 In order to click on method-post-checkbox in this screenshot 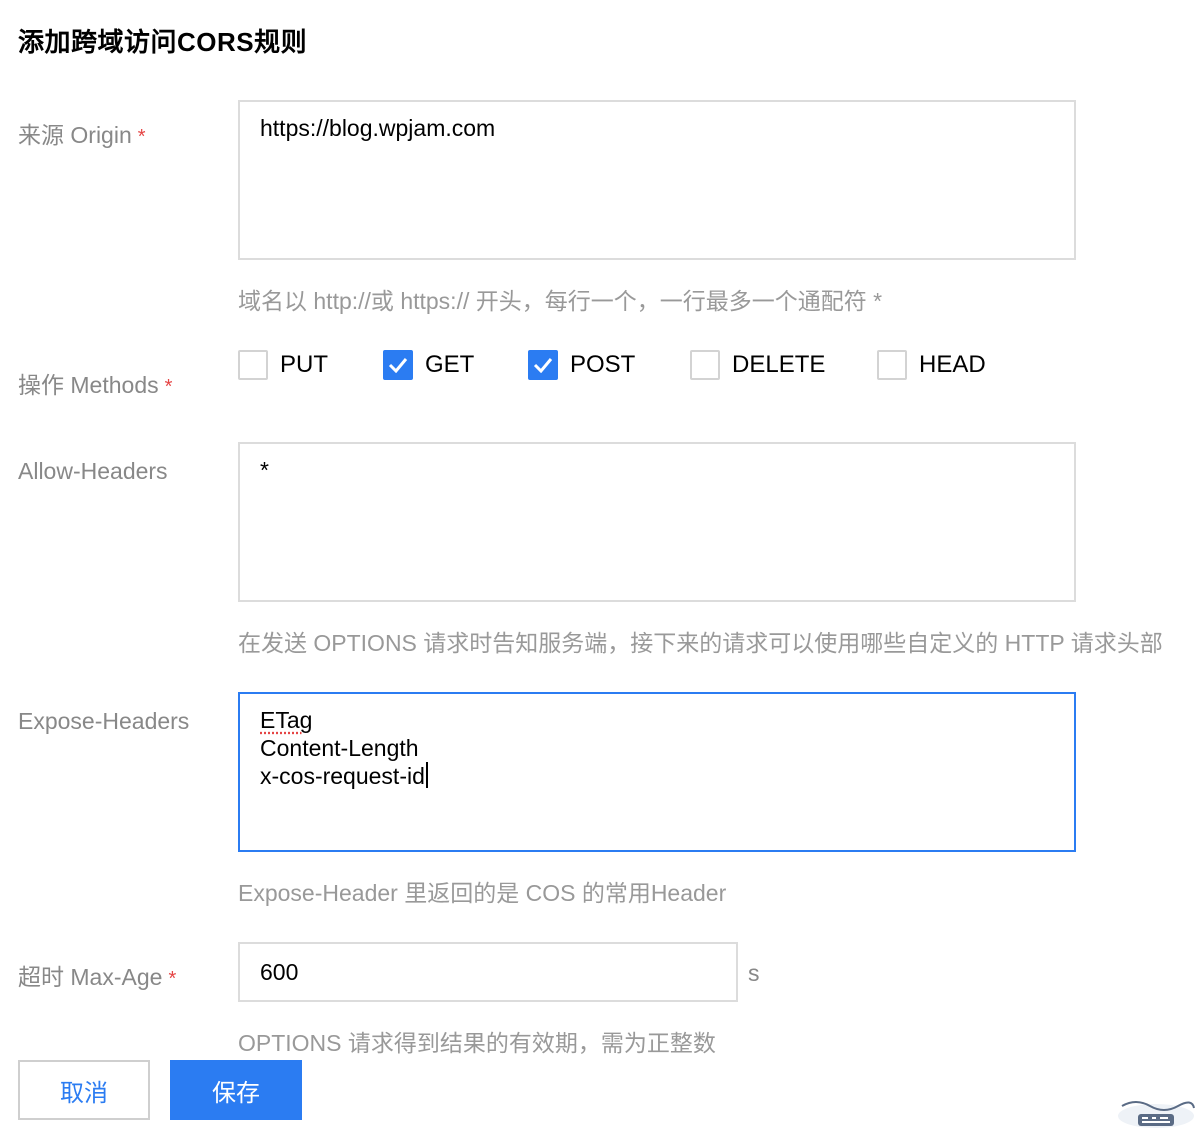, I will do `click(543, 365)`.